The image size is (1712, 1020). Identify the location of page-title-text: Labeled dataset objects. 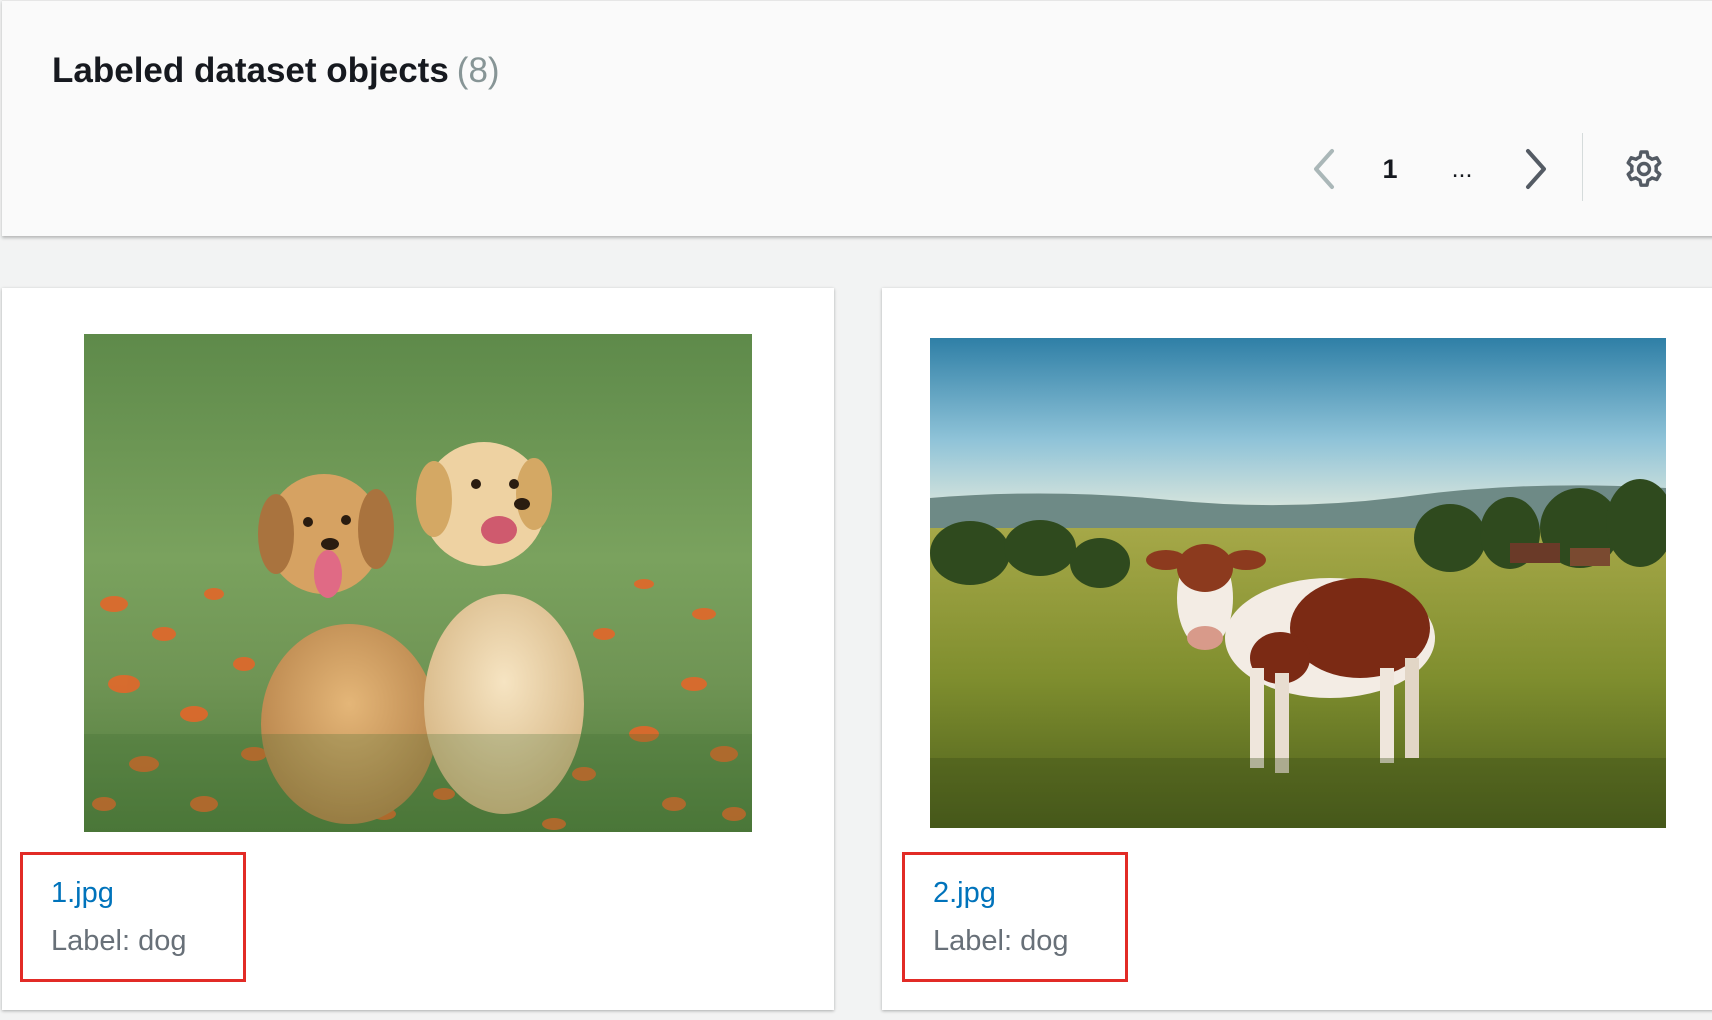
(250, 70).